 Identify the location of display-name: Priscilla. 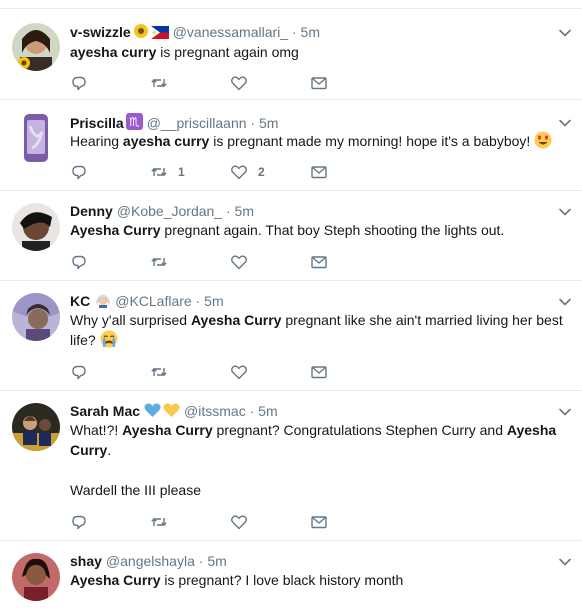
(97, 123).